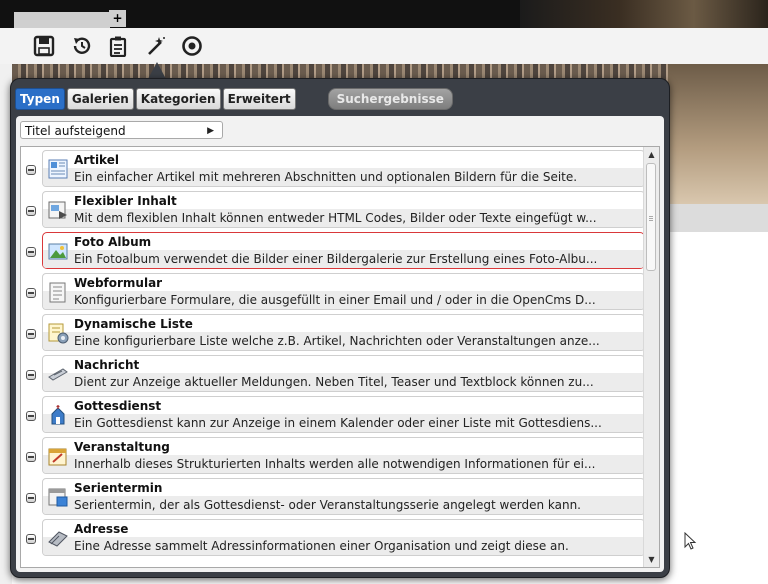 This screenshot has height=584, width=768. What do you see at coordinates (101, 529) in the screenshot?
I see `item-title: Adresse` at bounding box center [101, 529].